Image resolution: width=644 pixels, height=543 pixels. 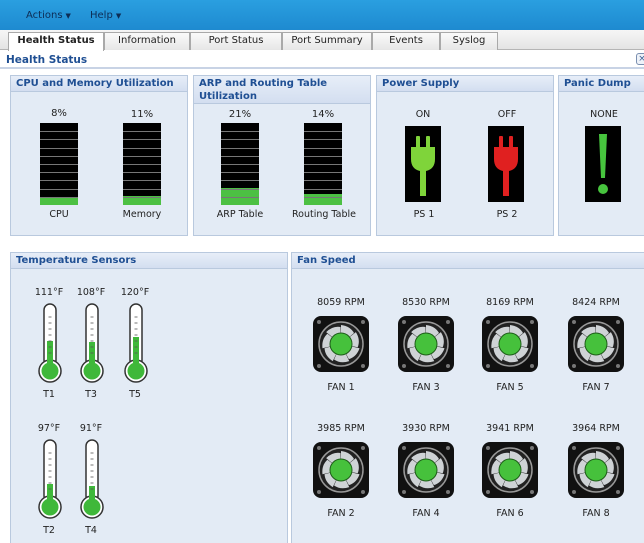 I want to click on fan-label: FAN 6, so click(x=510, y=513).